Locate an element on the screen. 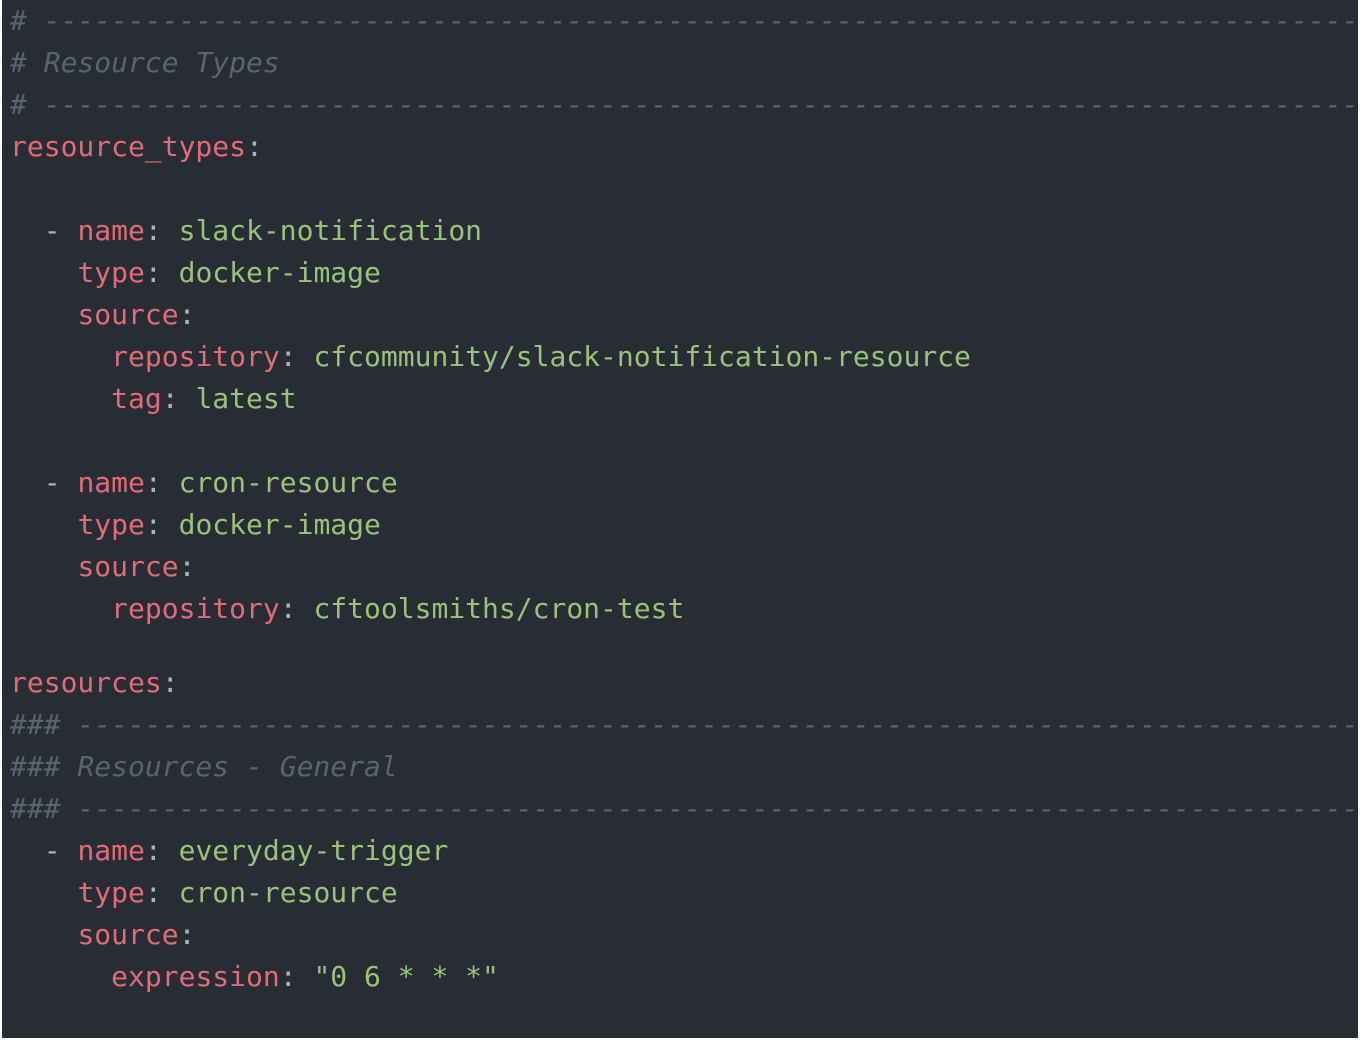 The image size is (1361, 1040). code-line-10: tag: latest is located at coordinates (204, 398).